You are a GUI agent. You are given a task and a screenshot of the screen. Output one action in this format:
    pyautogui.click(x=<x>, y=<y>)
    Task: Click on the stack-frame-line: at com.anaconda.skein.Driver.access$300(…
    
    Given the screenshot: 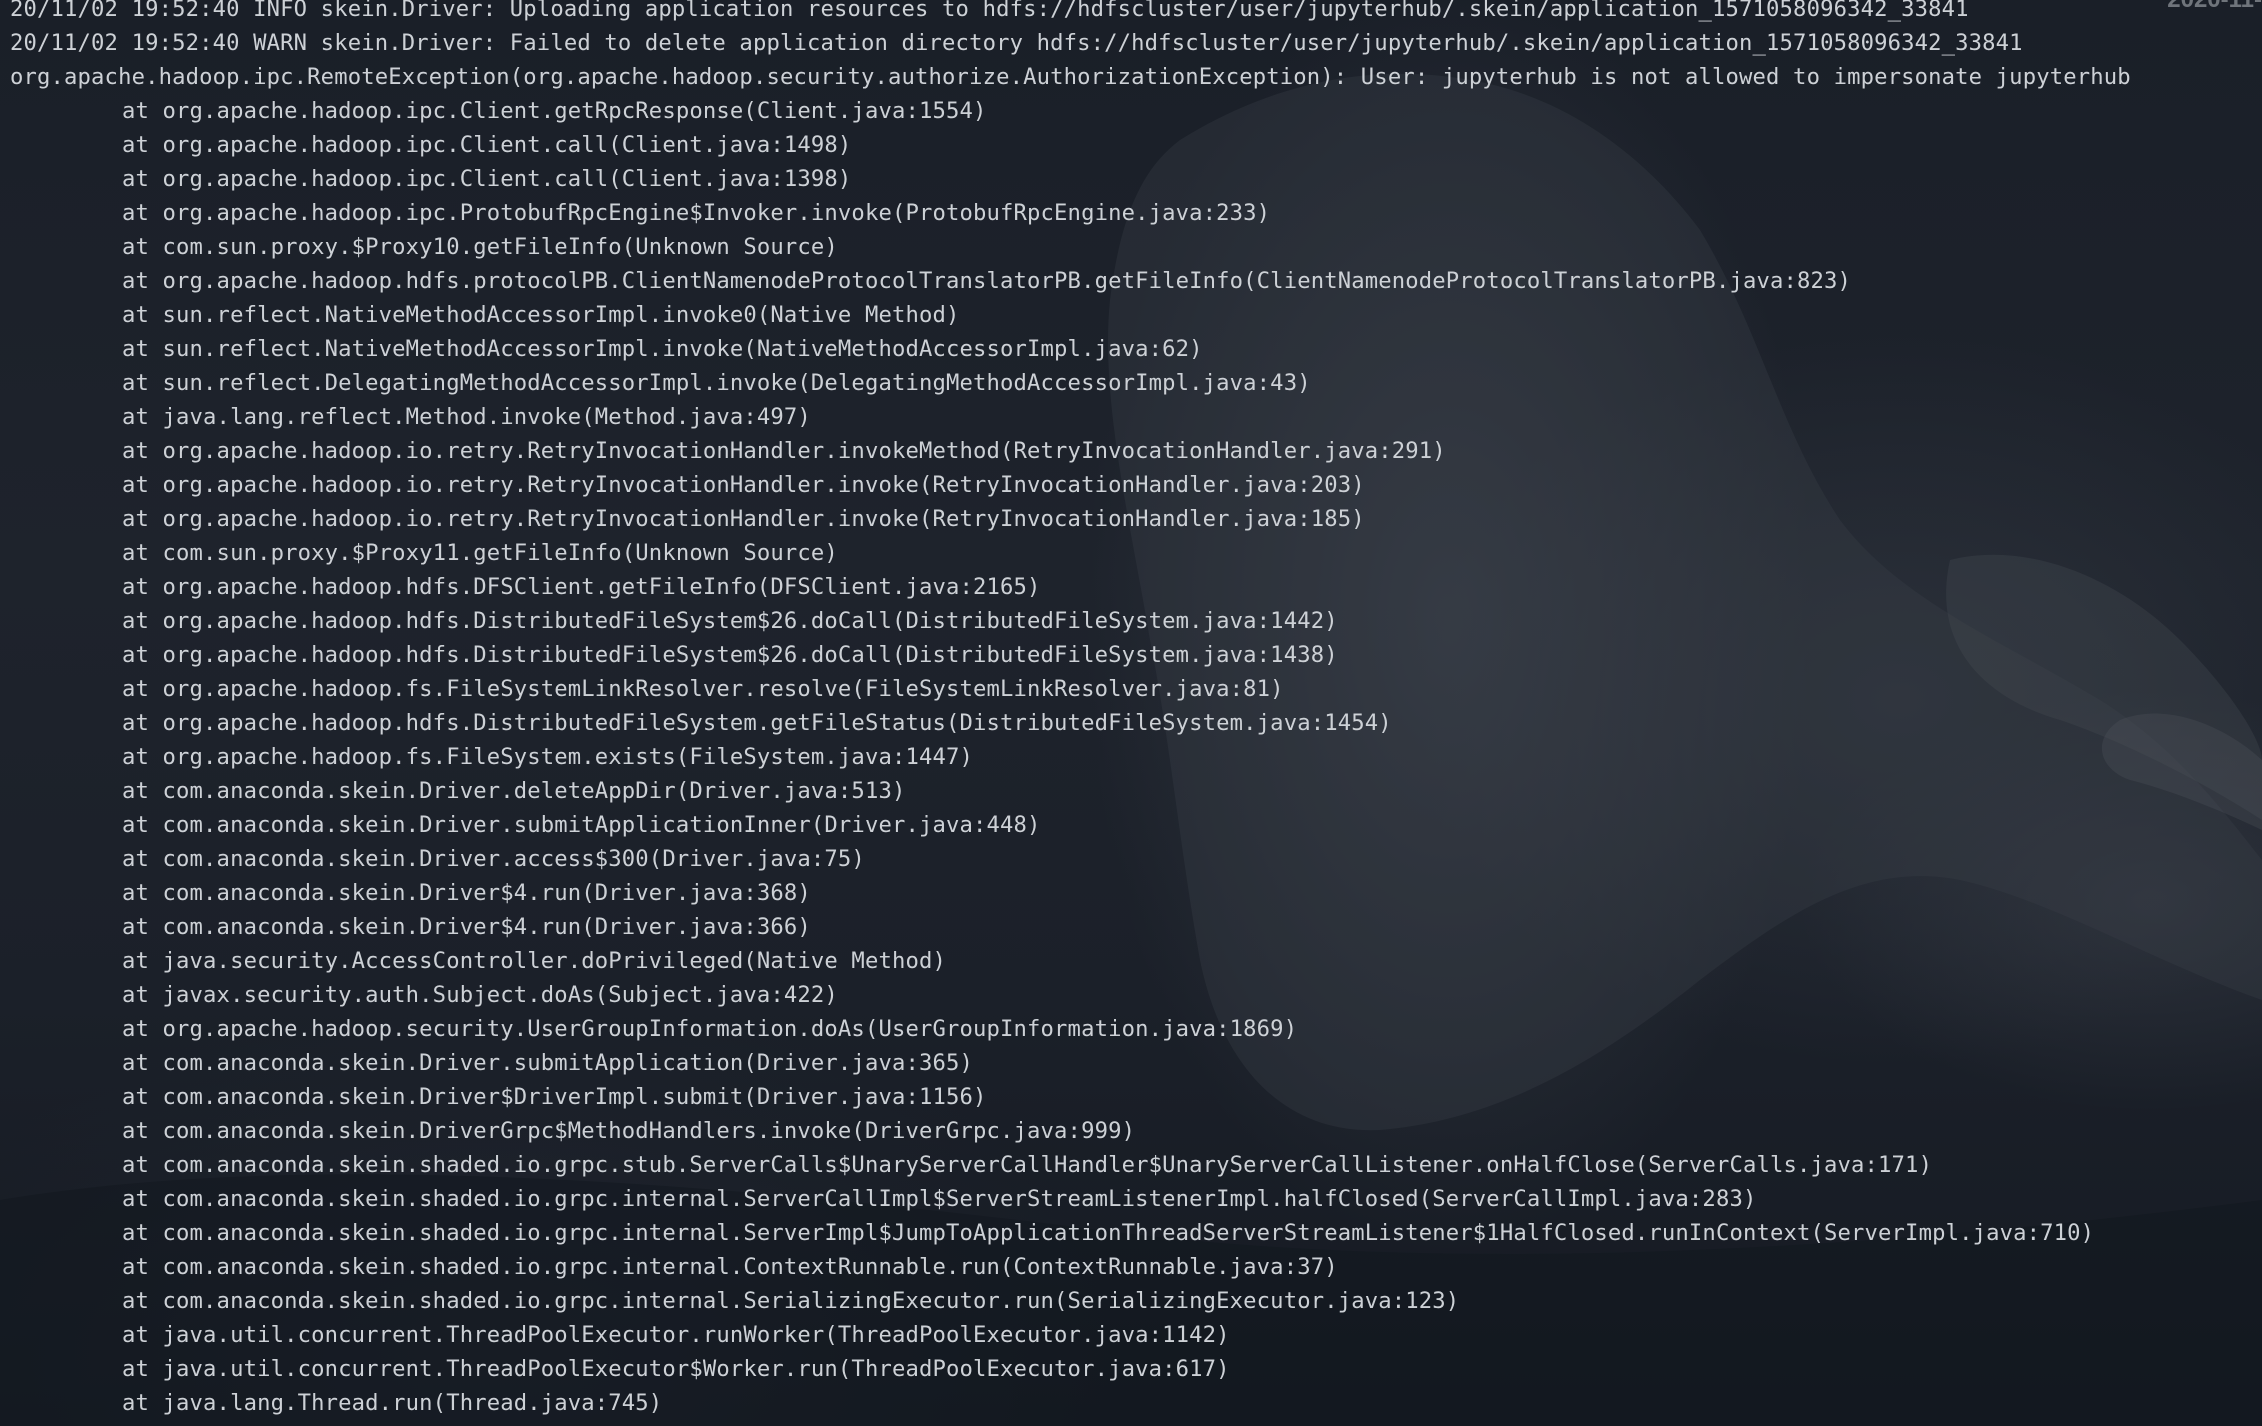 What is the action you would take?
    pyautogui.click(x=493, y=859)
    